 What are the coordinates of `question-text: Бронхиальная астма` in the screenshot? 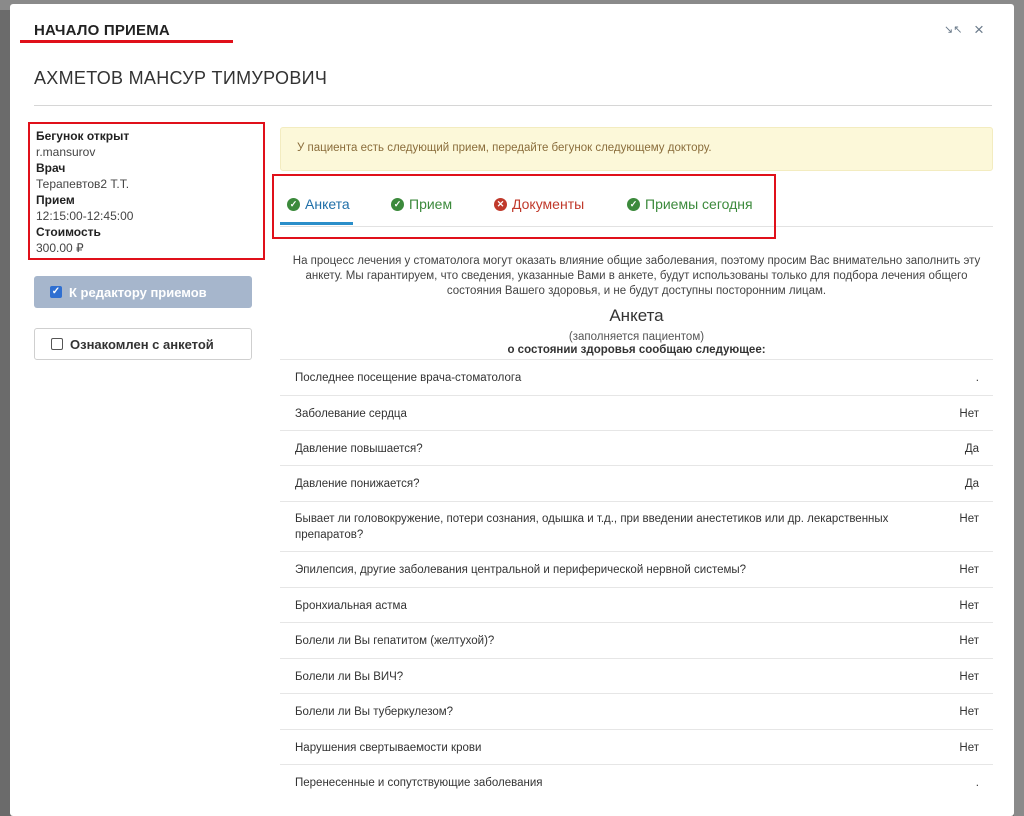 It's located at (351, 606).